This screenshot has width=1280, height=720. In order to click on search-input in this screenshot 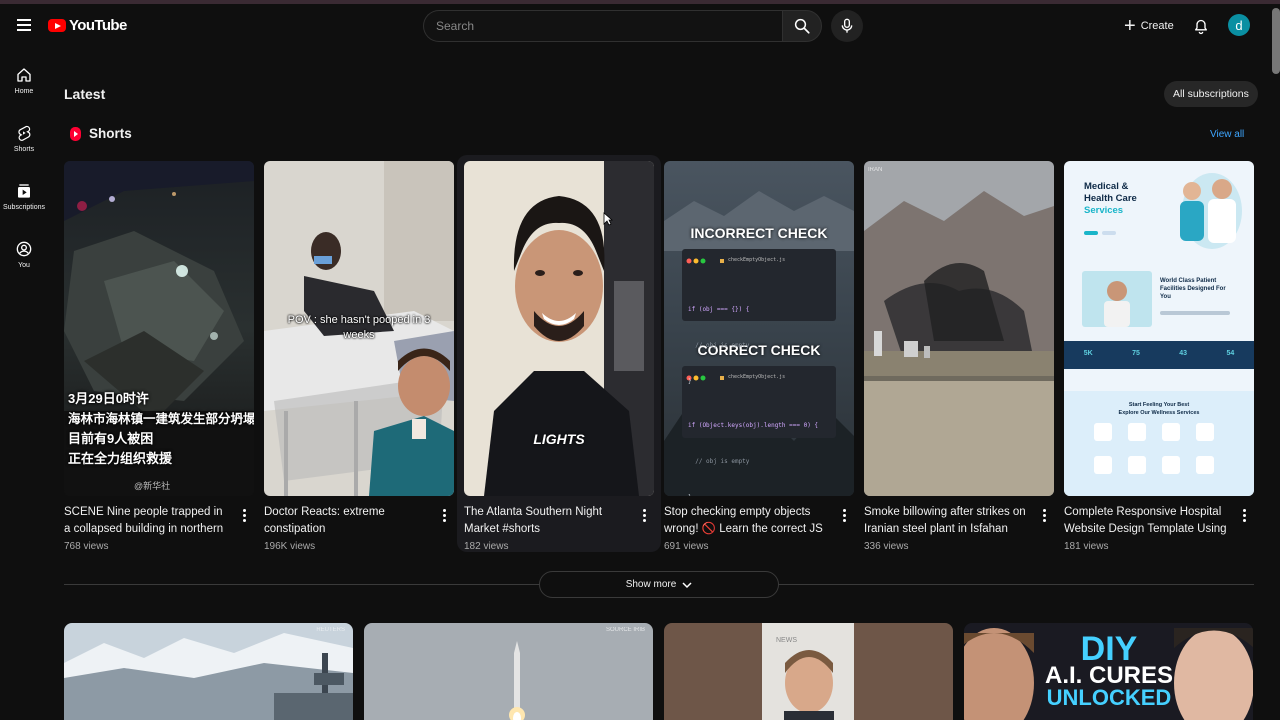, I will do `click(603, 26)`.